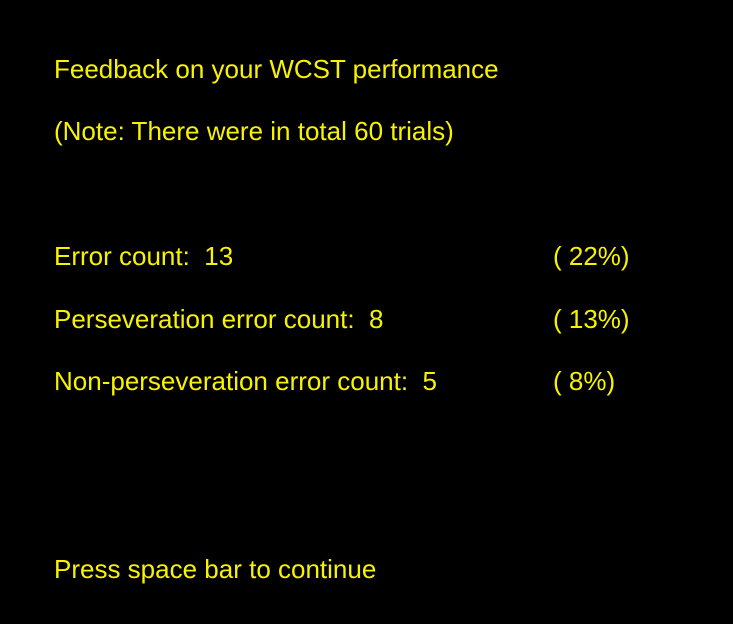 The width and height of the screenshot is (733, 624). Describe the element at coordinates (254, 131) in the screenshot. I see `total-trials-note: (Note: There were in total 60 trials)` at that location.